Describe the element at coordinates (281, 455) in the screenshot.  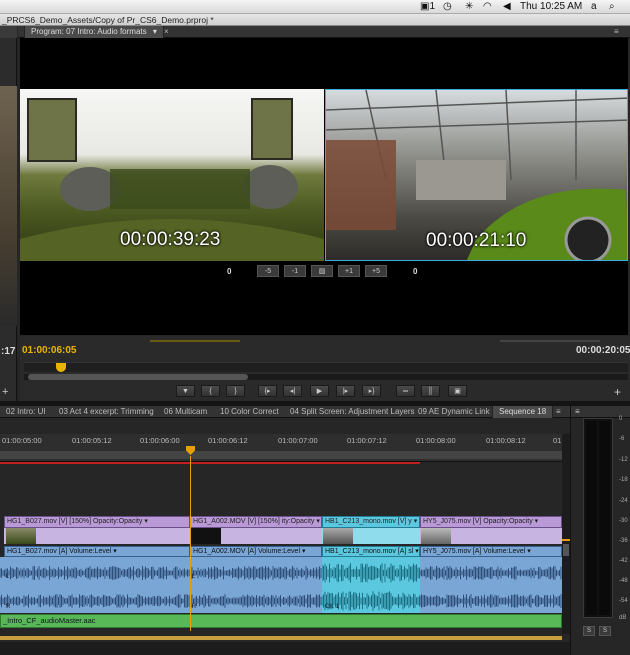
I see `work-area-bar` at that location.